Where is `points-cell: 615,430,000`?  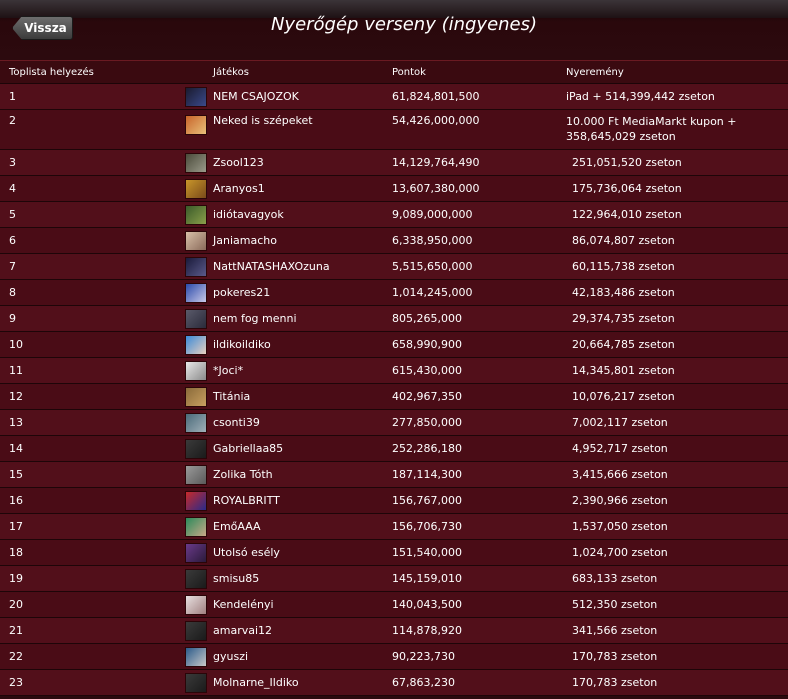 points-cell: 615,430,000 is located at coordinates (427, 370).